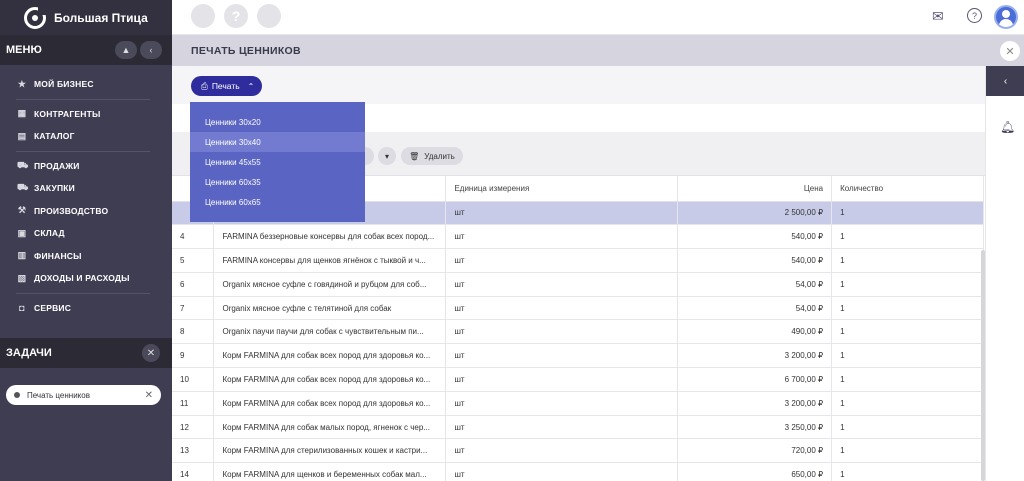 This screenshot has height=481, width=1024. I want to click on column-header-price: Цена, so click(755, 189).